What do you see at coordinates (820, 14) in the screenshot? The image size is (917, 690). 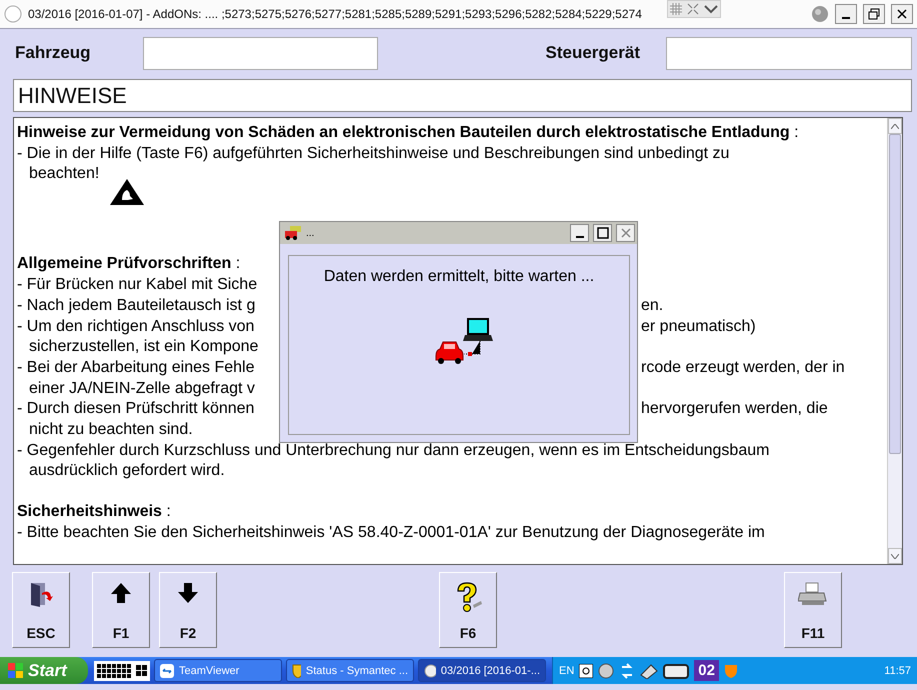 I see `globe-icon` at bounding box center [820, 14].